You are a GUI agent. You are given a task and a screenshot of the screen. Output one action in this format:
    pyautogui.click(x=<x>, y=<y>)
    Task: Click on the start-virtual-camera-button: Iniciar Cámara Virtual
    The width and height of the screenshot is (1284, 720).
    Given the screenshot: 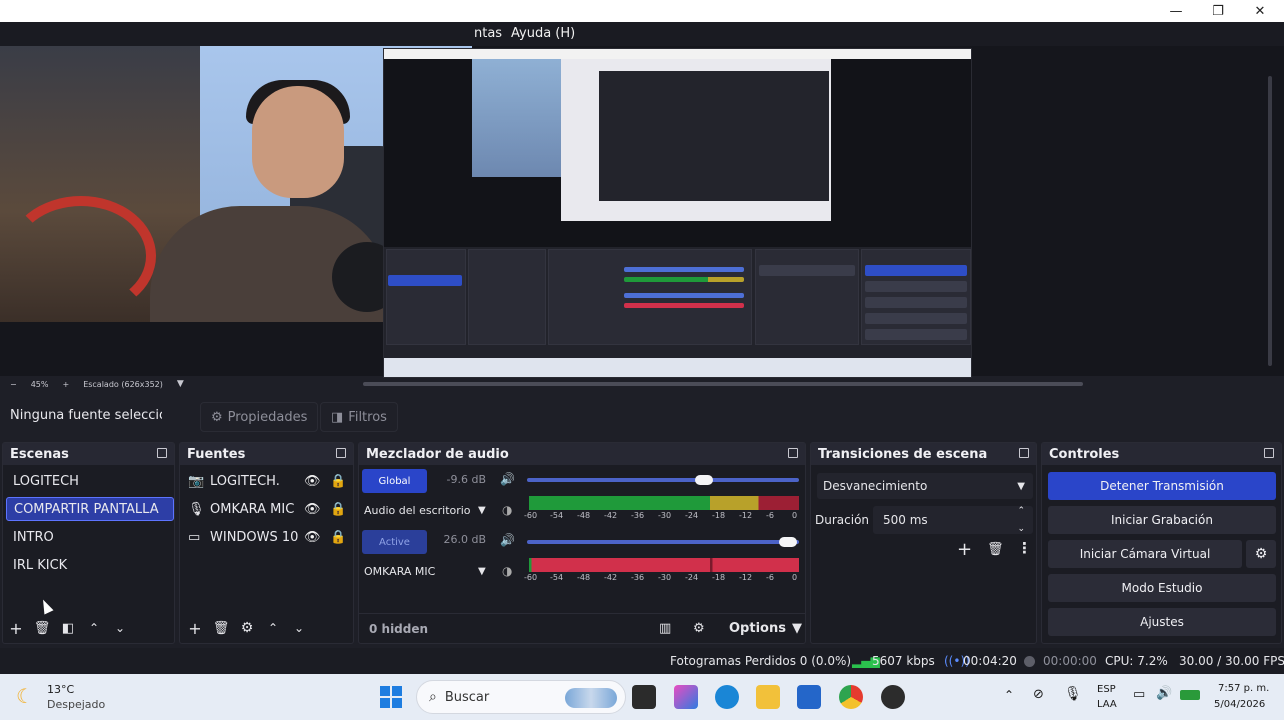 What is the action you would take?
    pyautogui.click(x=1145, y=554)
    